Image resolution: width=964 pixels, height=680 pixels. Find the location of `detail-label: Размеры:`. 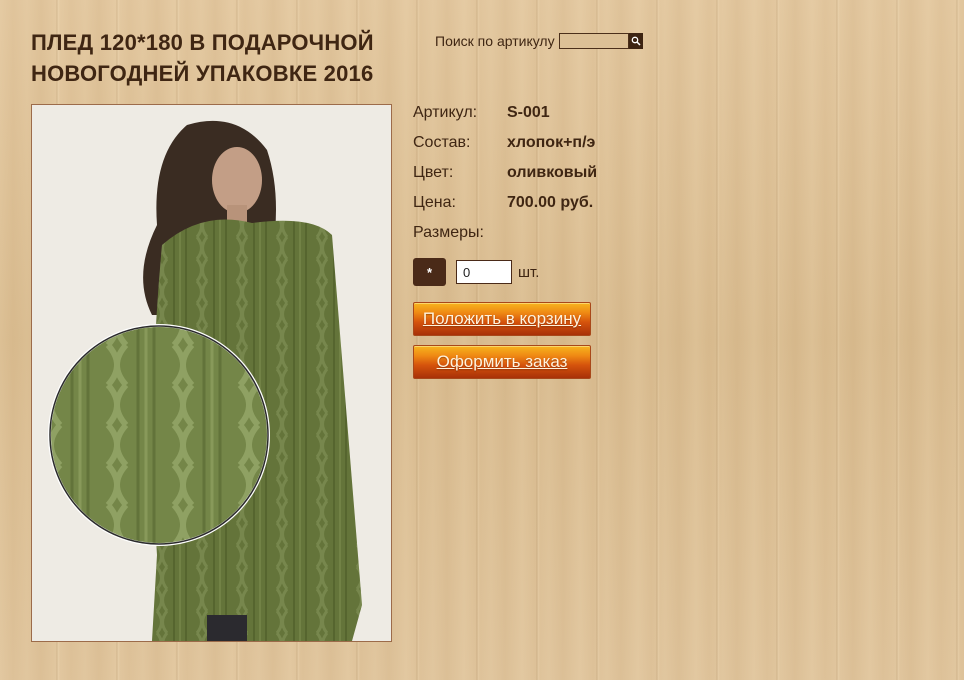

detail-label: Размеры: is located at coordinates (448, 232).